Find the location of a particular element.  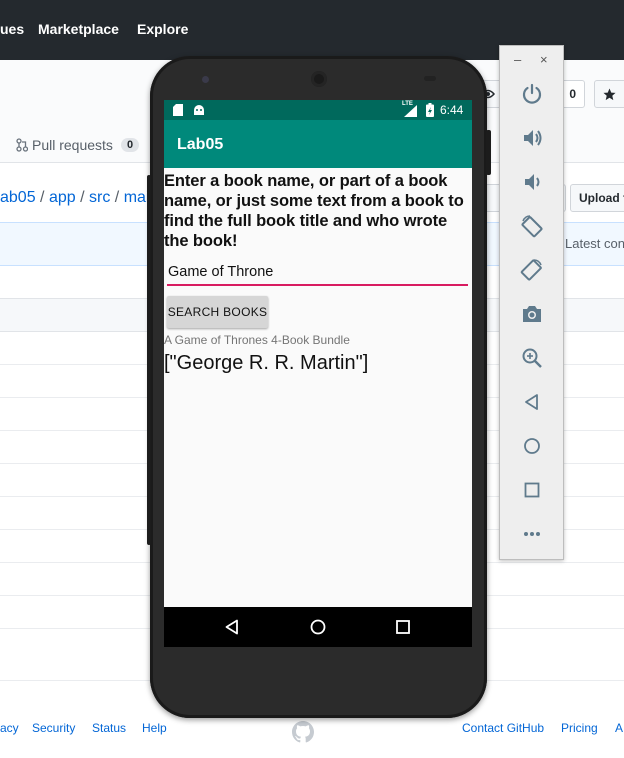

zoom-button is located at coordinates (531, 358).